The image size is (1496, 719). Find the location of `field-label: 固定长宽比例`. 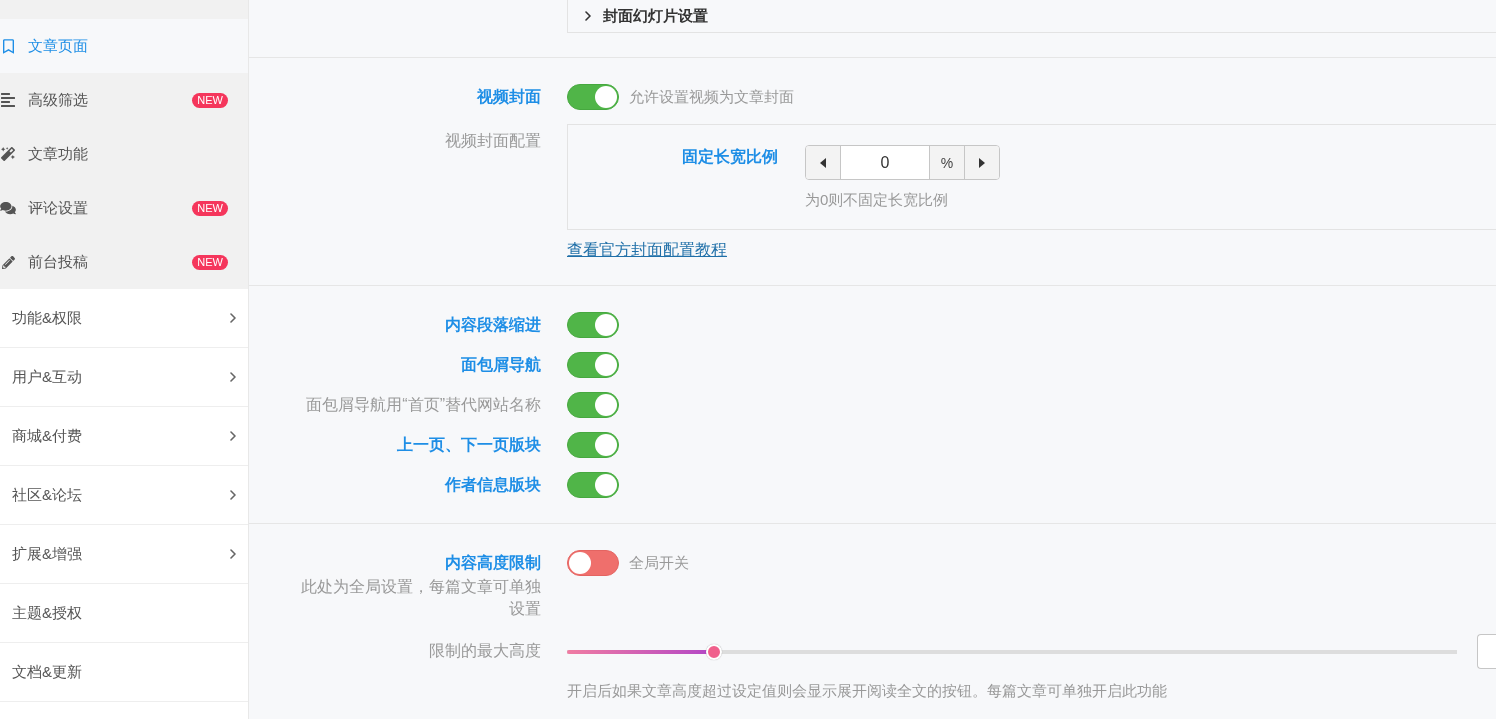

field-label: 固定长宽比例 is located at coordinates (729, 157).